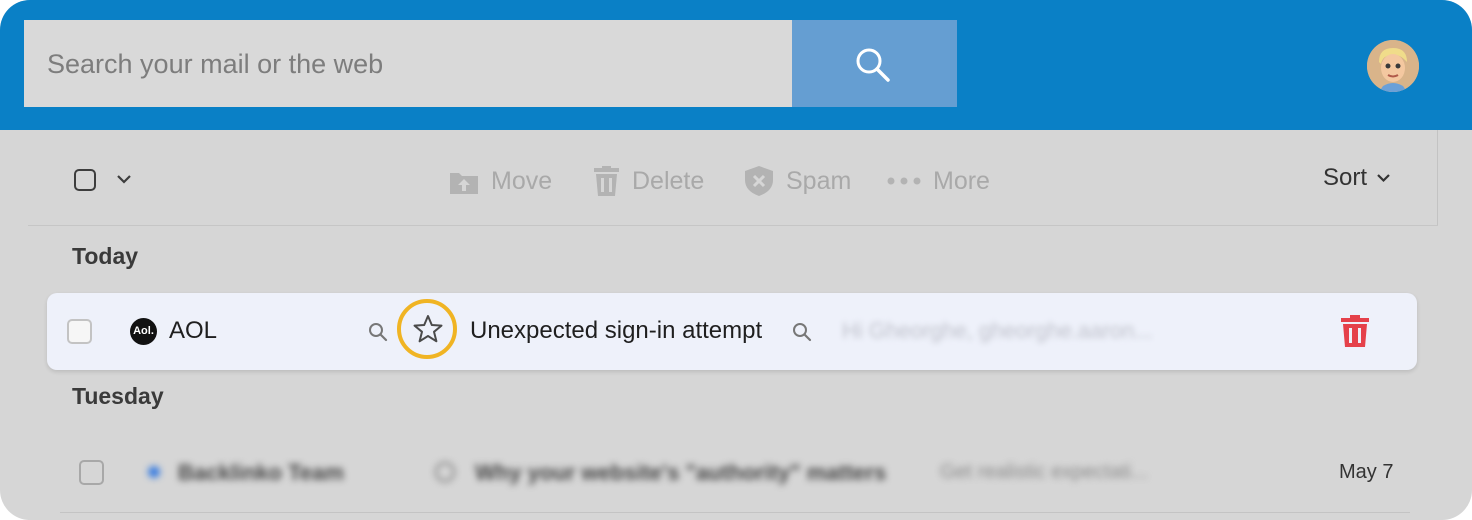 The image size is (1472, 520). What do you see at coordinates (85, 180) in the screenshot?
I see `select-all-checkbox` at bounding box center [85, 180].